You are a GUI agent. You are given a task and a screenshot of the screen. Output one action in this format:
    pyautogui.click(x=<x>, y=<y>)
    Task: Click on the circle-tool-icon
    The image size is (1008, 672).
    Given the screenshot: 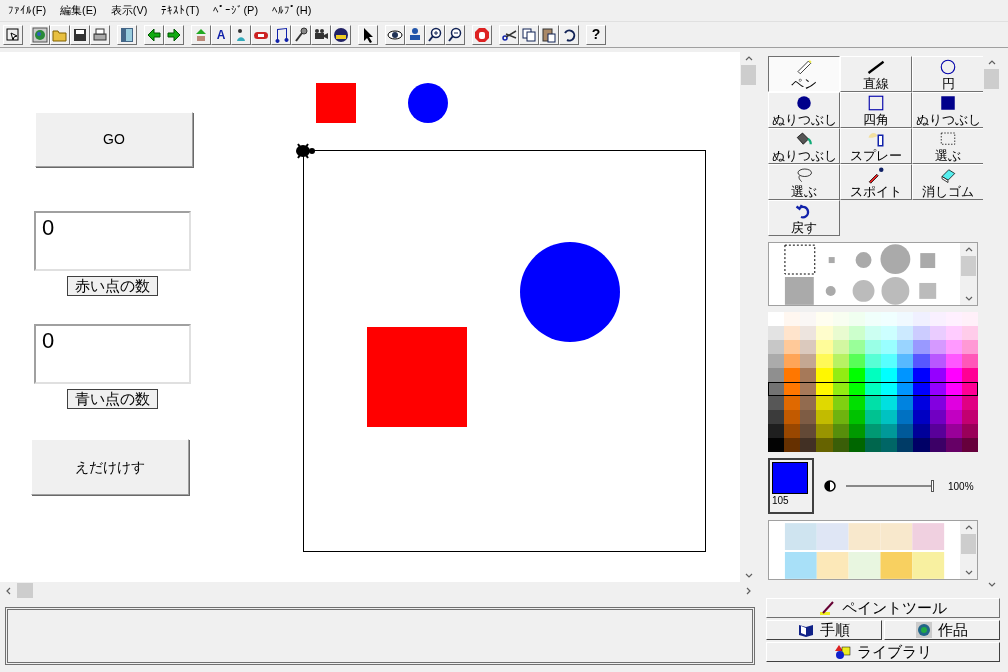 What is the action you would take?
    pyautogui.click(x=948, y=67)
    